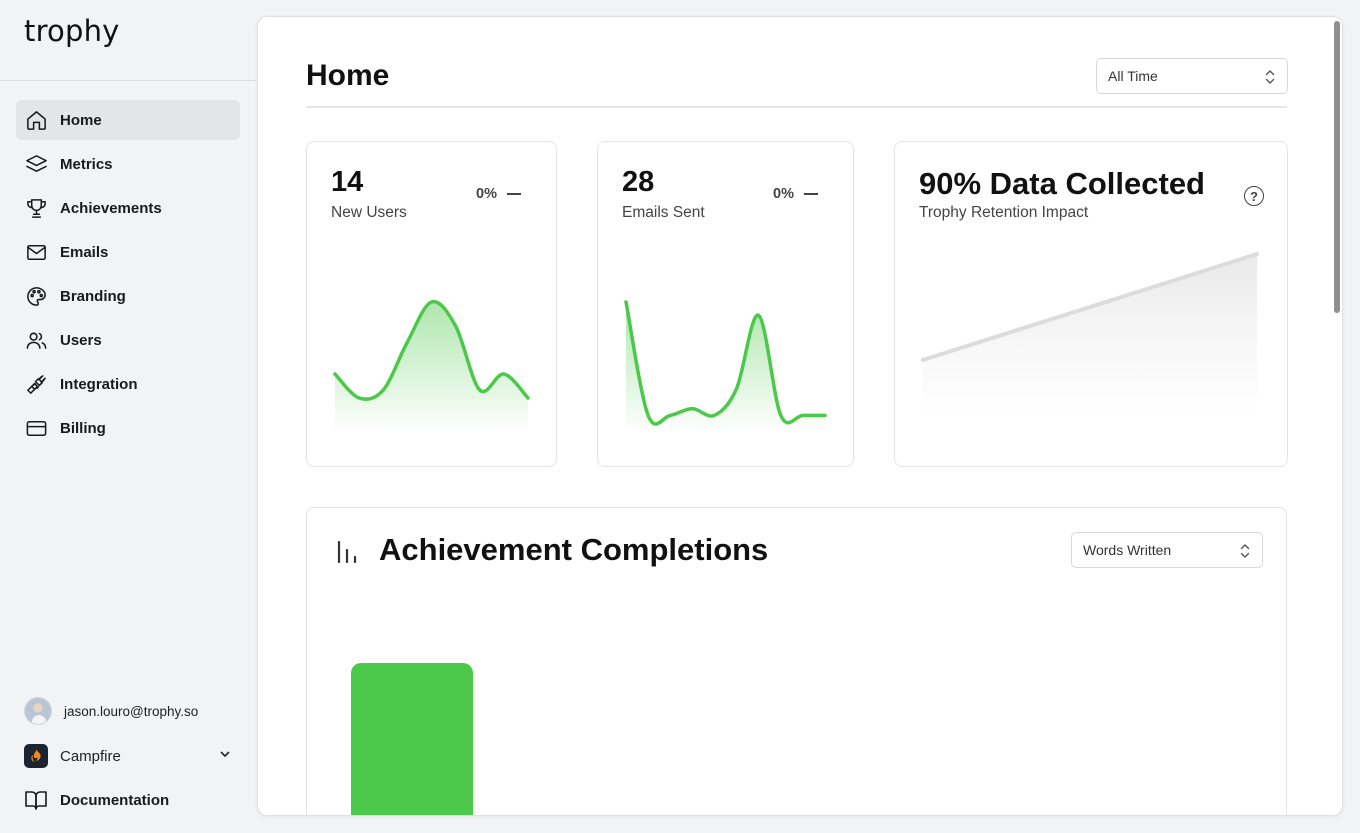 The height and width of the screenshot is (833, 1360). What do you see at coordinates (111, 208) in the screenshot?
I see `sidebar-item-label: Achievements` at bounding box center [111, 208].